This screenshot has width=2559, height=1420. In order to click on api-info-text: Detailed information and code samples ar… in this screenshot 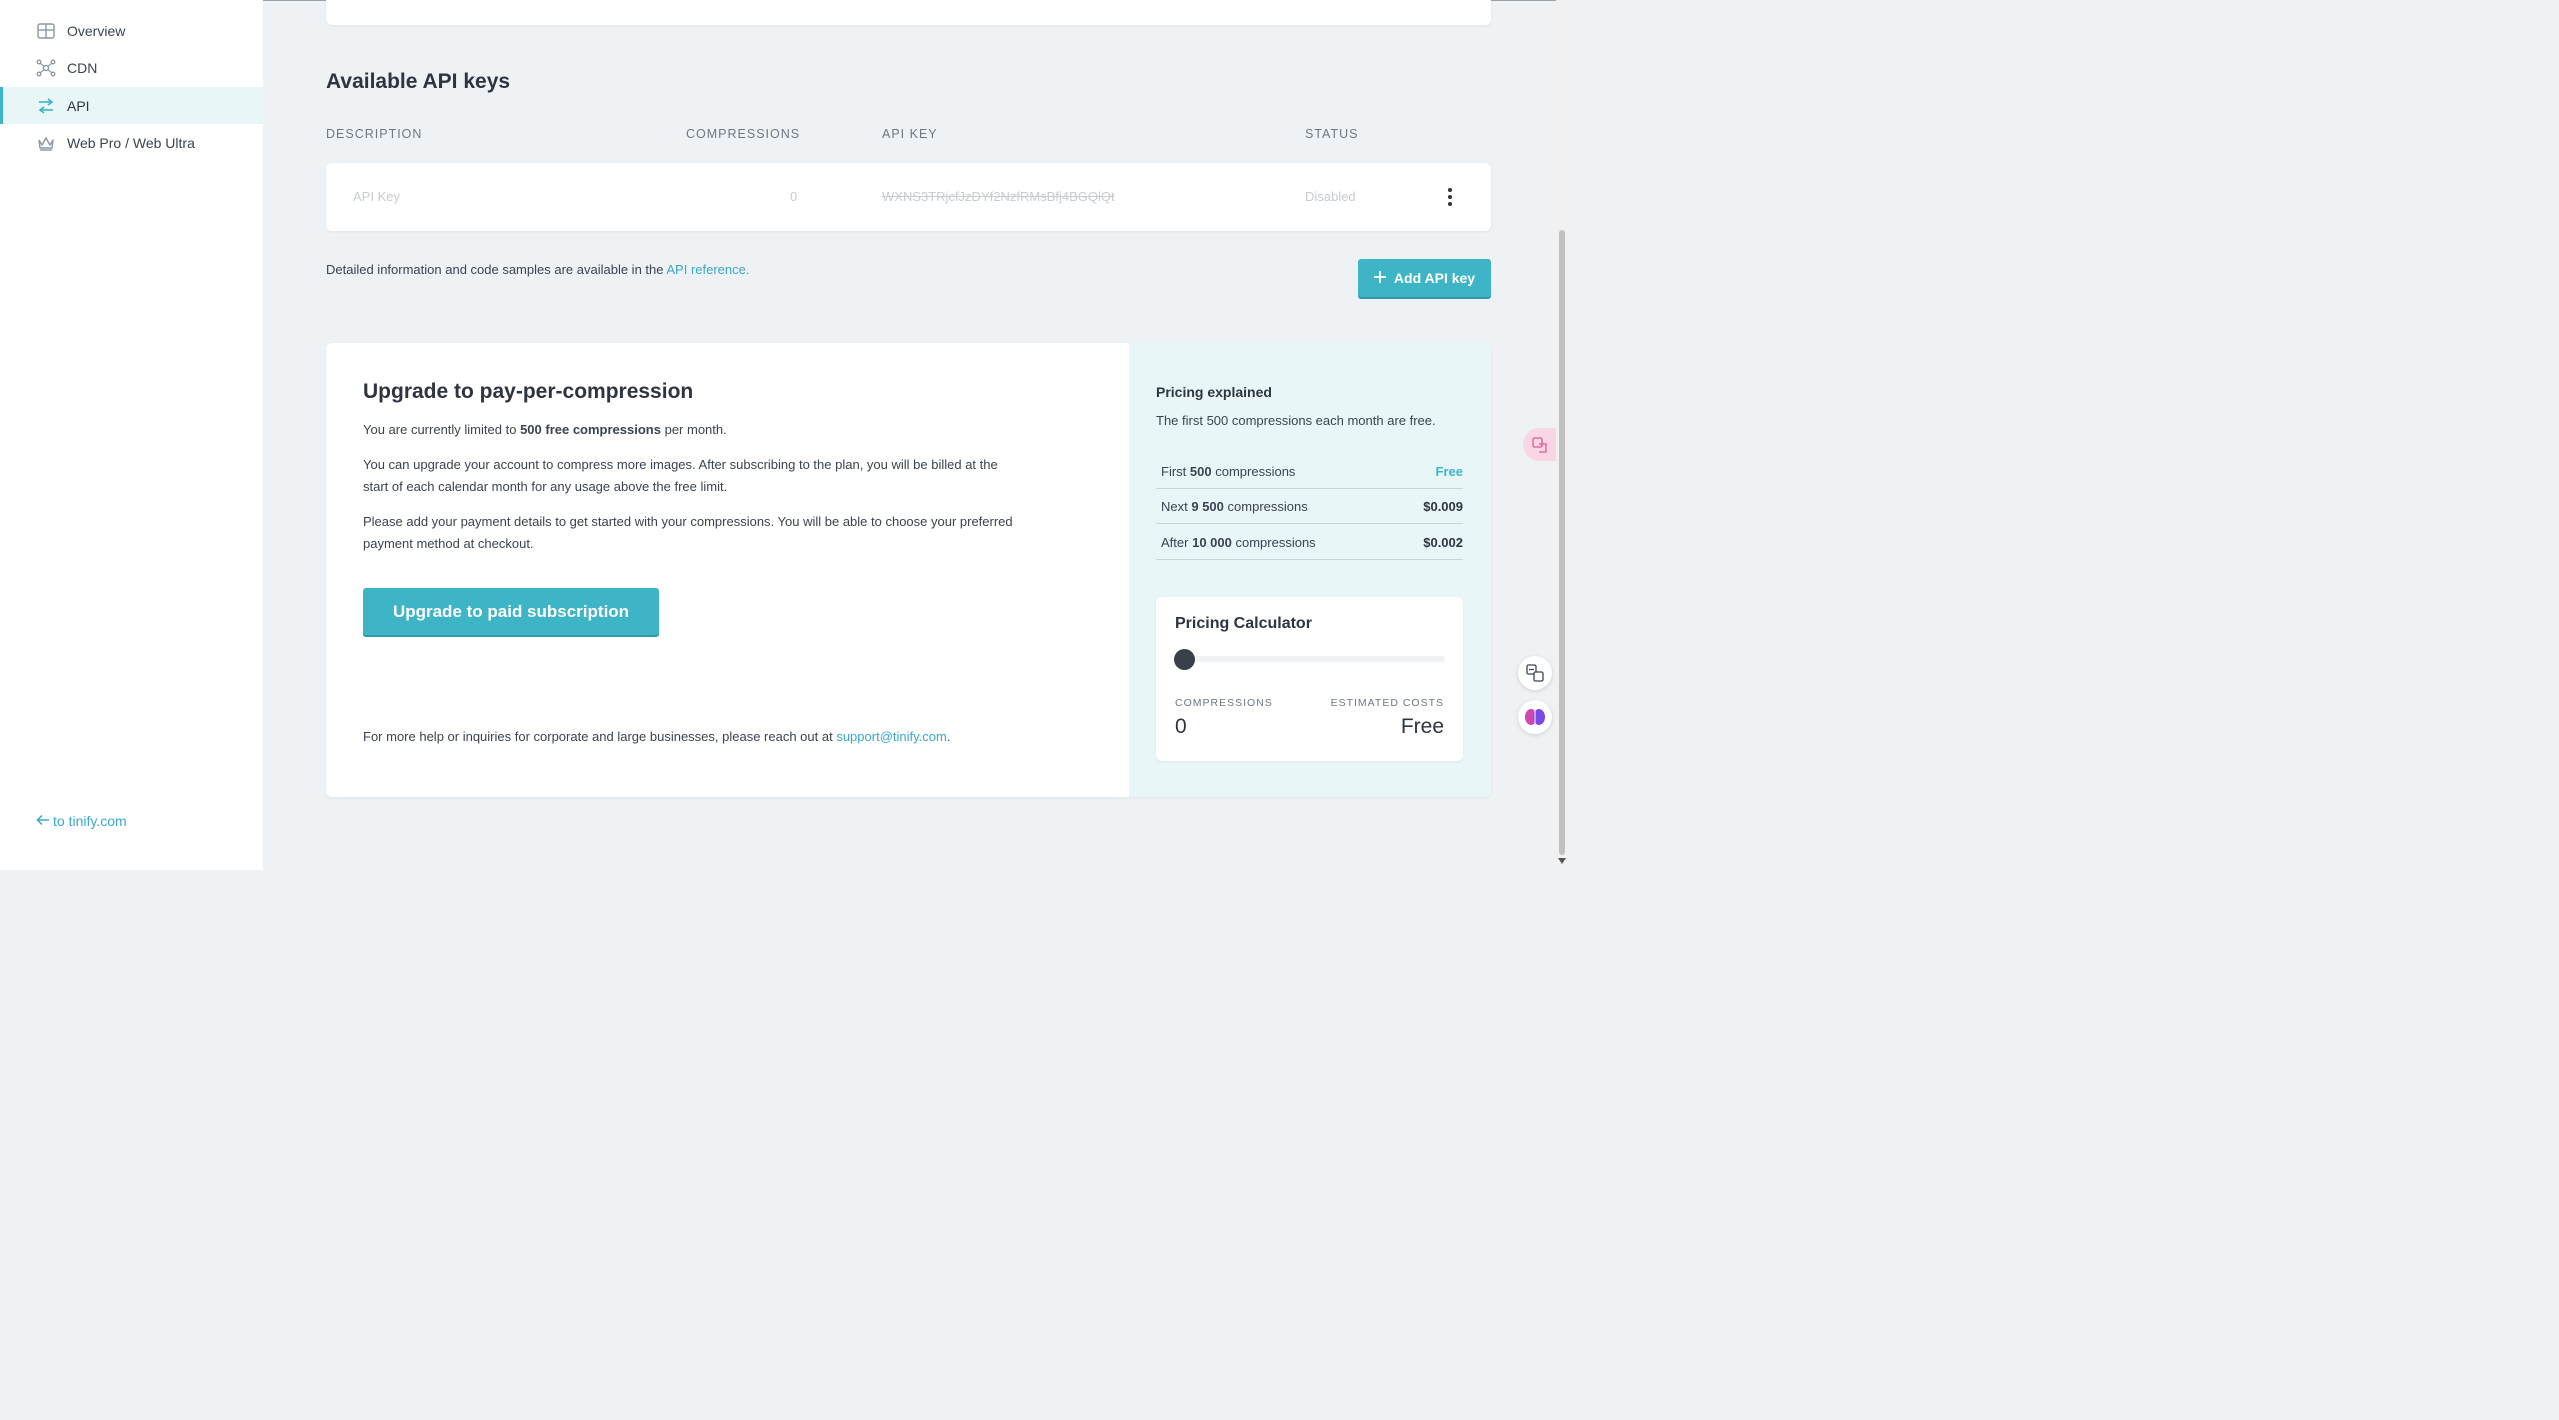, I will do `click(538, 269)`.